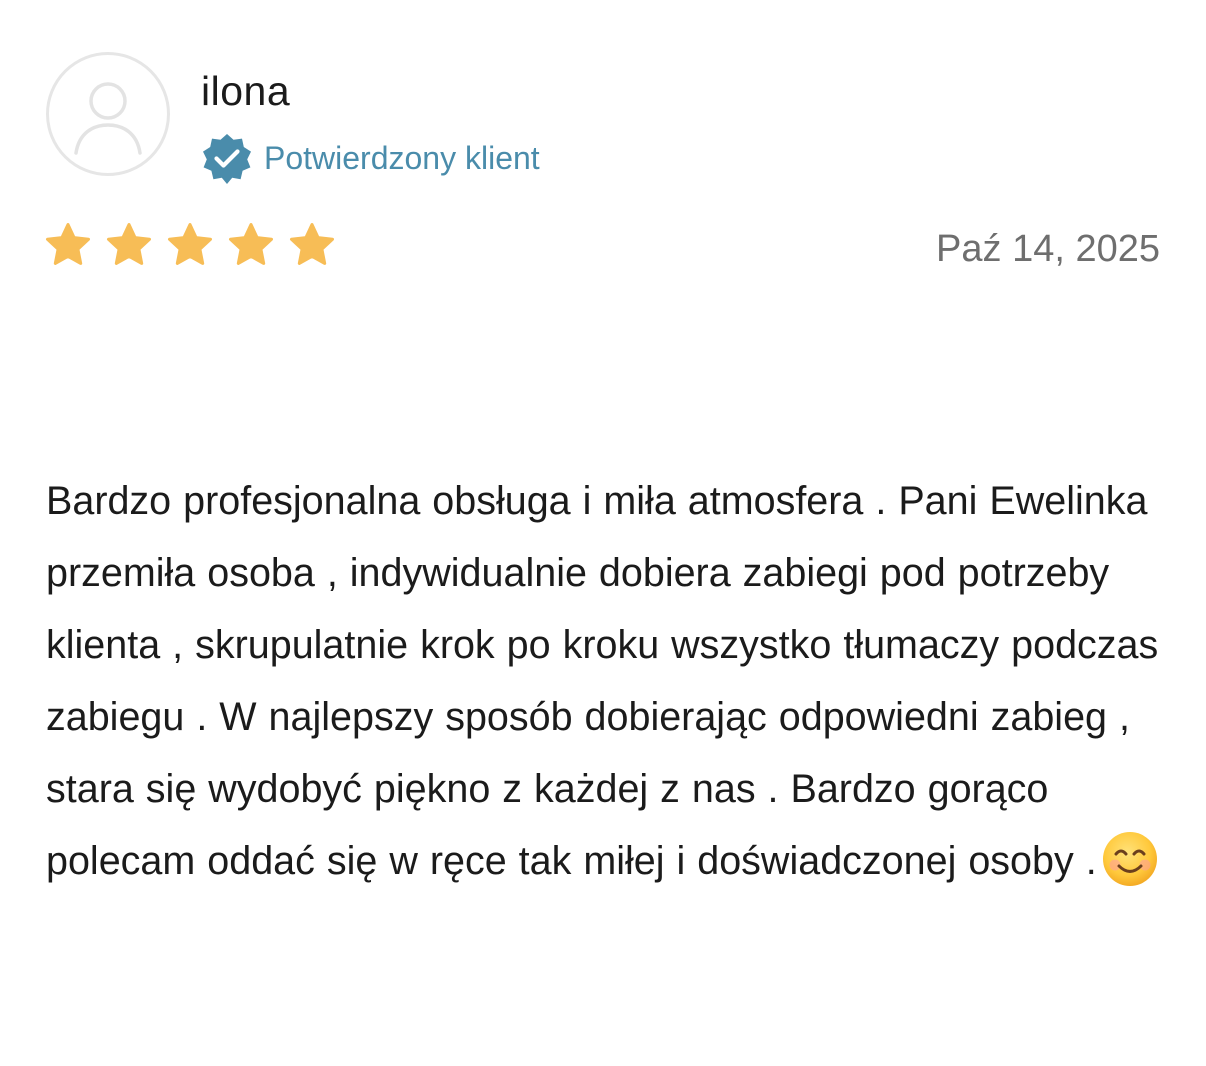  I want to click on reviewer-name: ilona, so click(246, 91).